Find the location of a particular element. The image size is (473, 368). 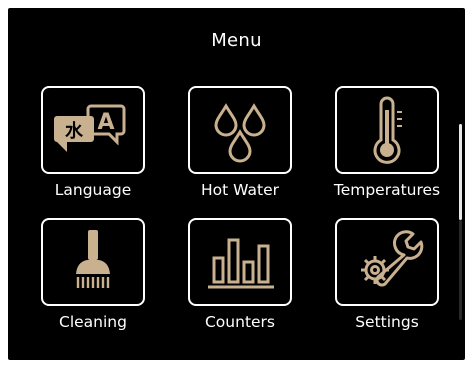

svg-text: A is located at coordinates (105, 122).